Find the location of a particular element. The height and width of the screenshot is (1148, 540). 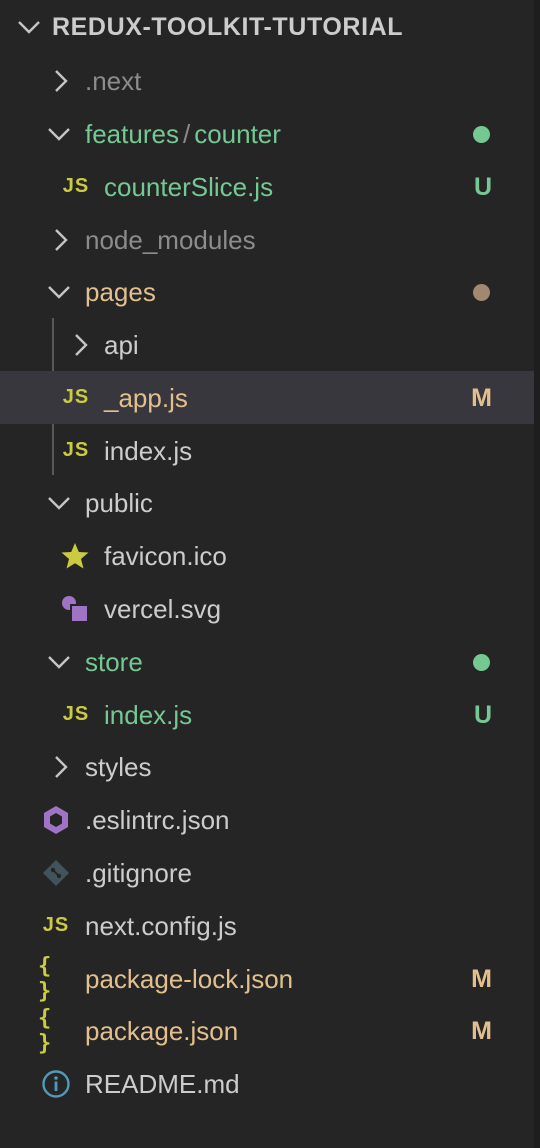

tree-item-label: package.json is located at coordinates (162, 1031).